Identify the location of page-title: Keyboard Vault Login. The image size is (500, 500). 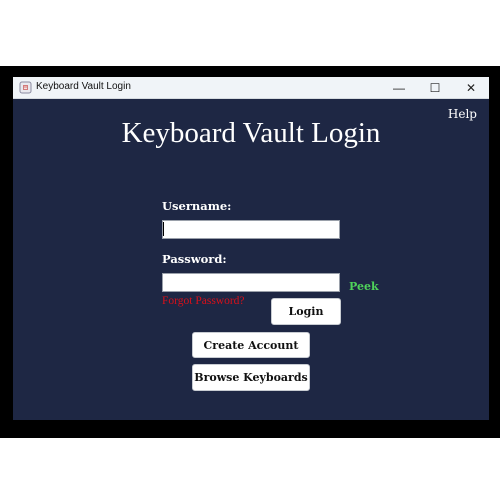
(251, 133).